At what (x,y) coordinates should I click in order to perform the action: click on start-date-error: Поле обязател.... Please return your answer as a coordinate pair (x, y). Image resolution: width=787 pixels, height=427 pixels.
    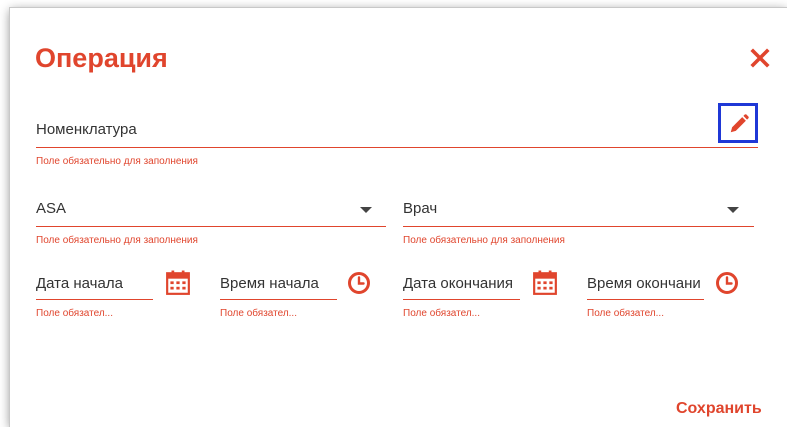
    Looking at the image, I should click on (74, 313).